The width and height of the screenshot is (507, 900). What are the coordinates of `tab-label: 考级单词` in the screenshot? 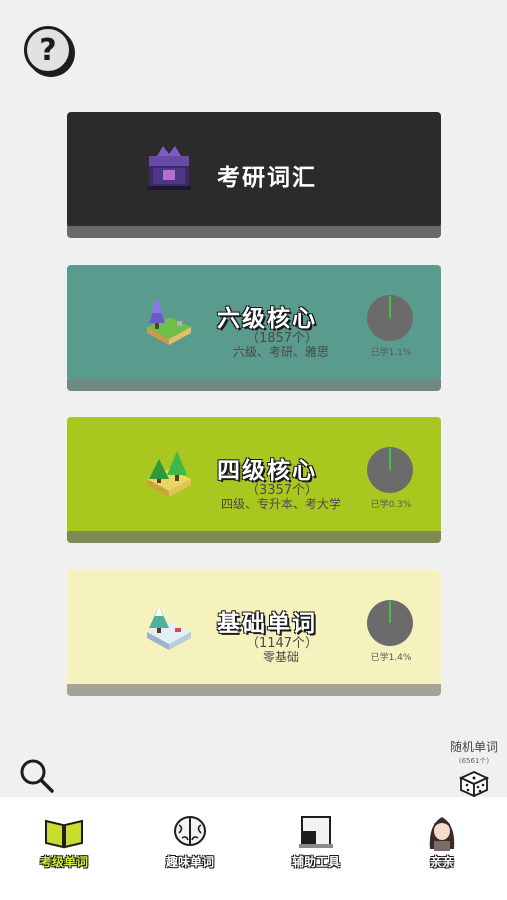 It's located at (63, 862).